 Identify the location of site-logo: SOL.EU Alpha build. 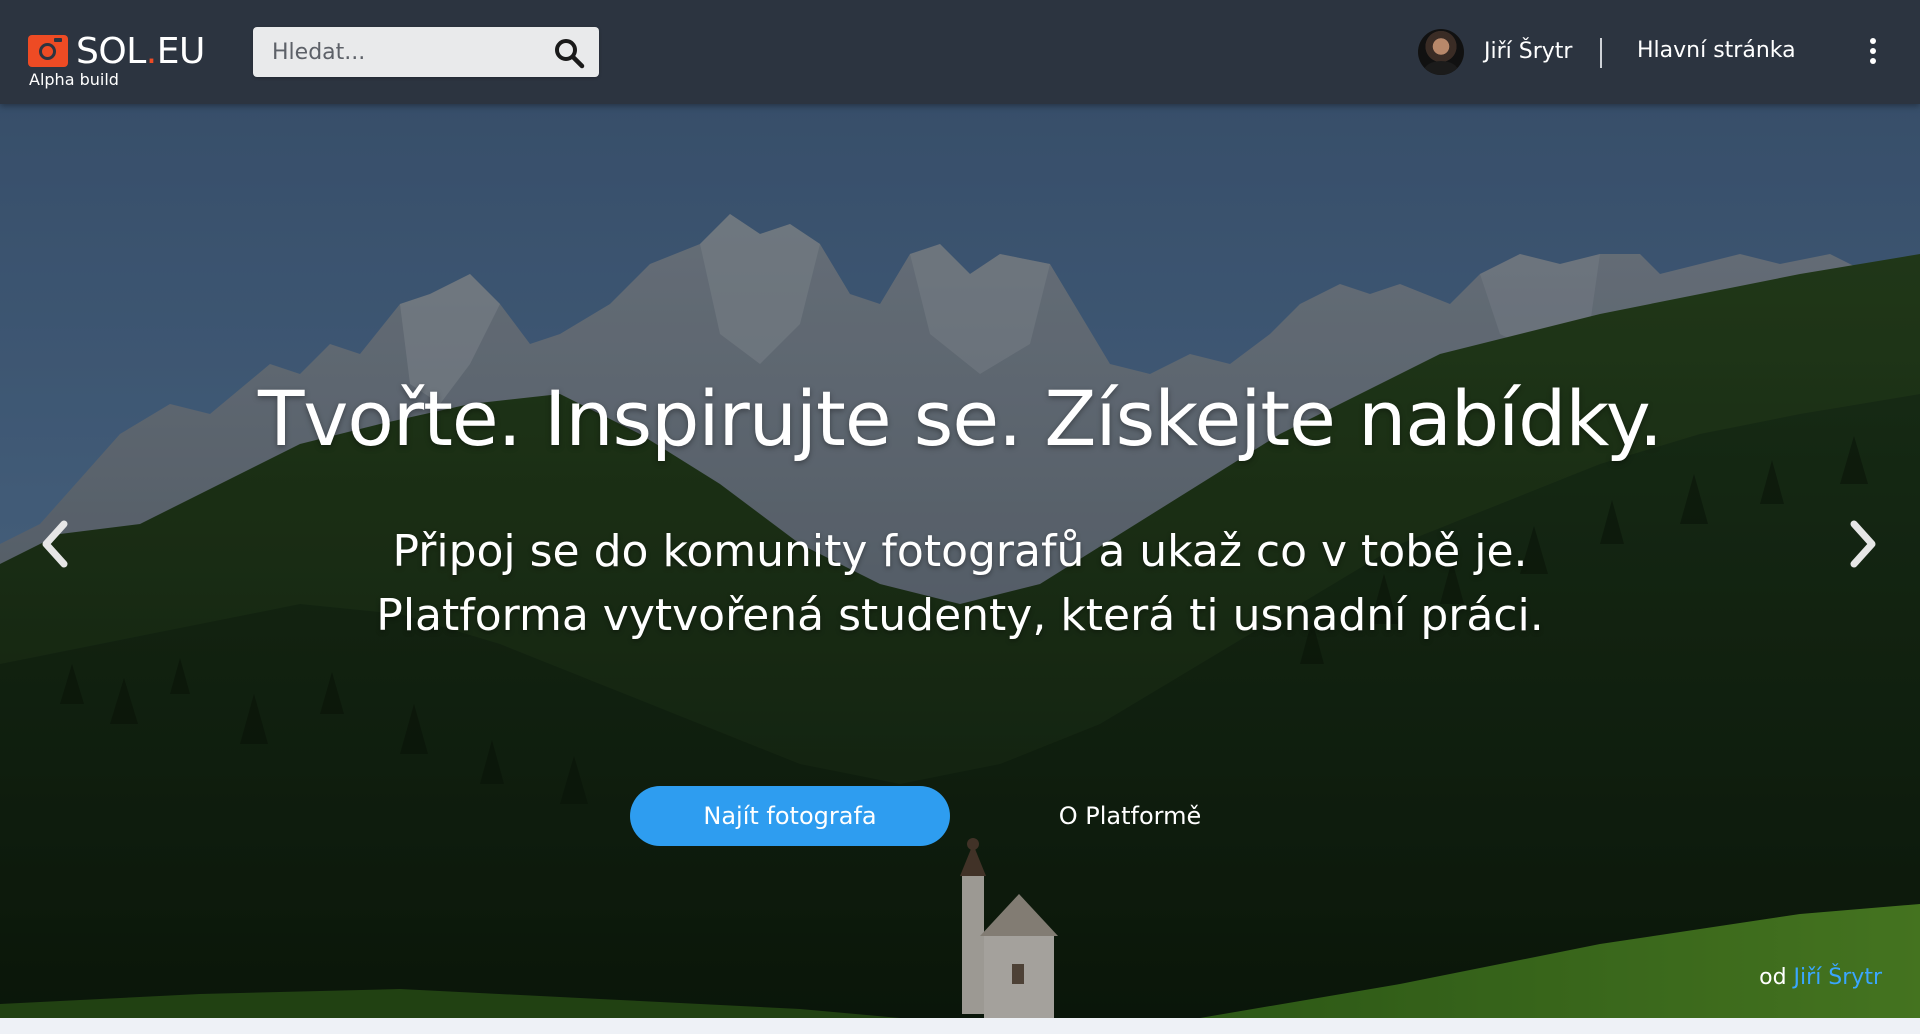
(123, 61).